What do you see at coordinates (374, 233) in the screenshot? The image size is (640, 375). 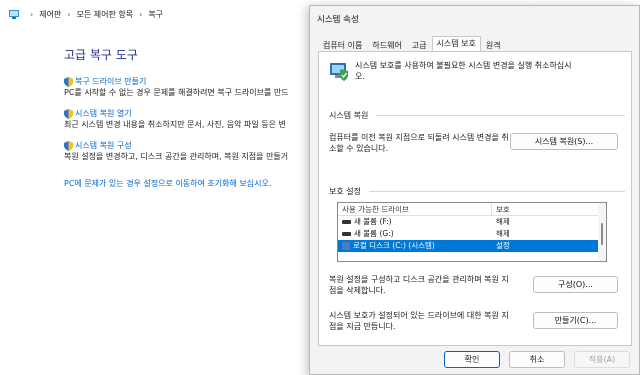 I see `drive-name: 새 볼륨 (G:)` at bounding box center [374, 233].